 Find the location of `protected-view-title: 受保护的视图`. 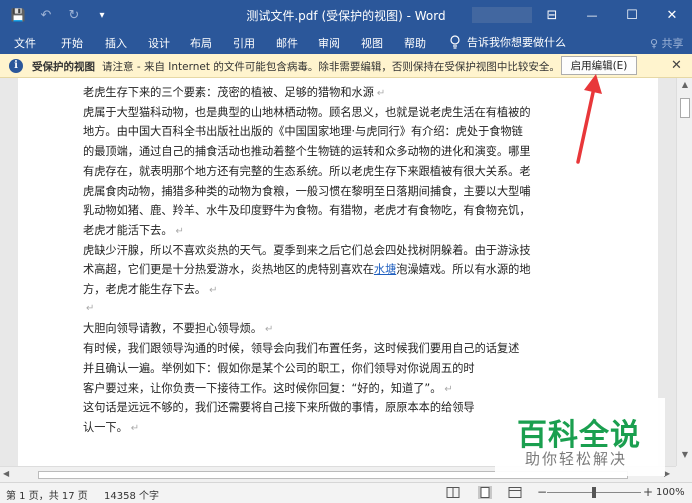

protected-view-title: 受保护的视图 is located at coordinates (63, 67).